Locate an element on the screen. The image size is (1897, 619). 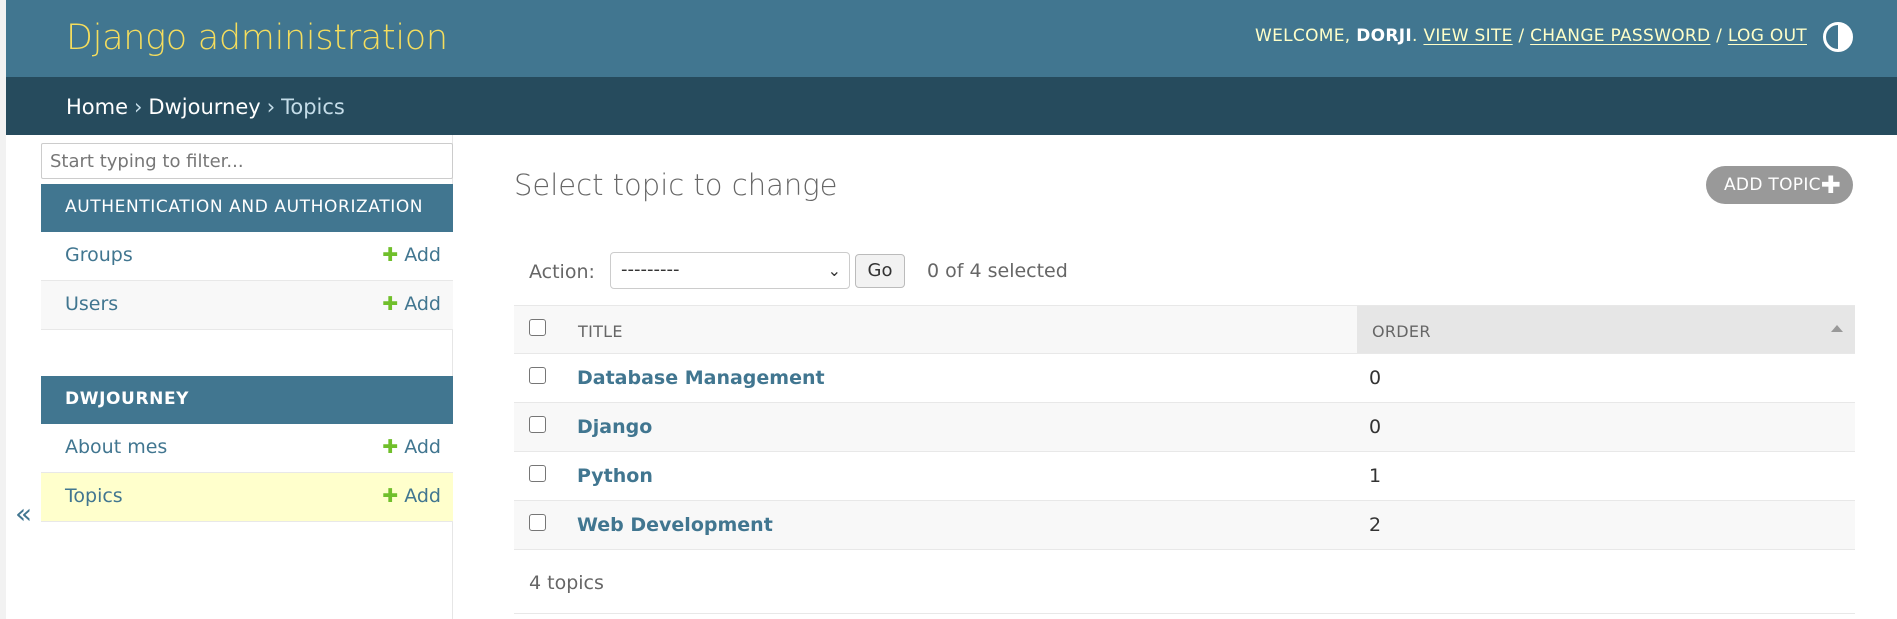
add-about-mes-link: ✚ Add is located at coordinates (411, 447).